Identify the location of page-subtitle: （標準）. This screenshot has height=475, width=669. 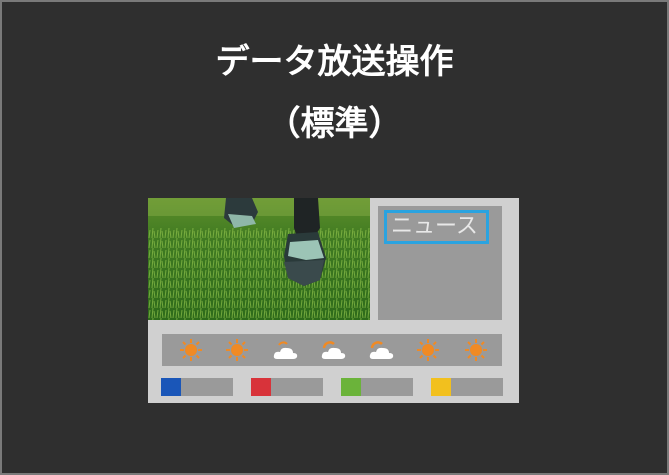
(334, 124).